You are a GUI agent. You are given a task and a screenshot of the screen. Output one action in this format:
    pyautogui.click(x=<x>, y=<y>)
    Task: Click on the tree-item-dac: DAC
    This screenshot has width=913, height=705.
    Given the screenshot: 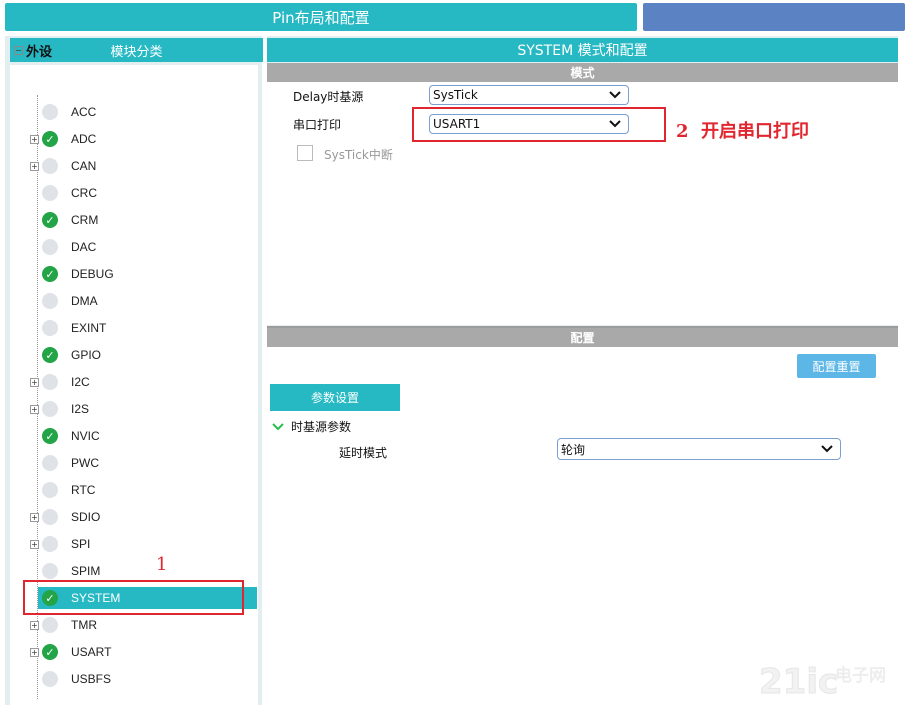 What is the action you would take?
    pyautogui.click(x=142, y=247)
    